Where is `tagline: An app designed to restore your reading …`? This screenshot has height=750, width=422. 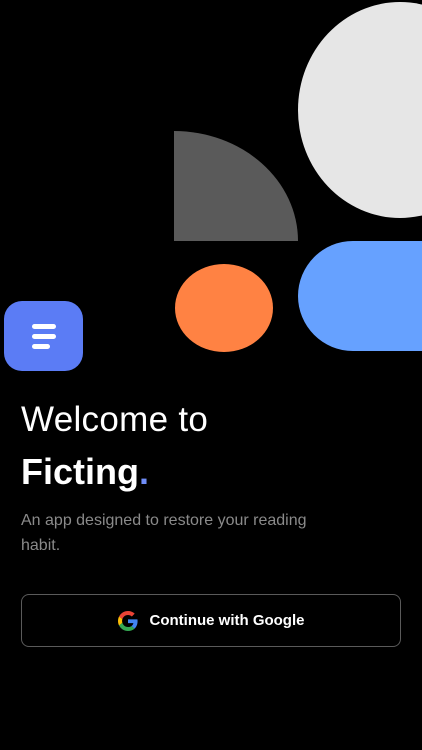
tagline: An app designed to restore your reading … is located at coordinates (164, 533).